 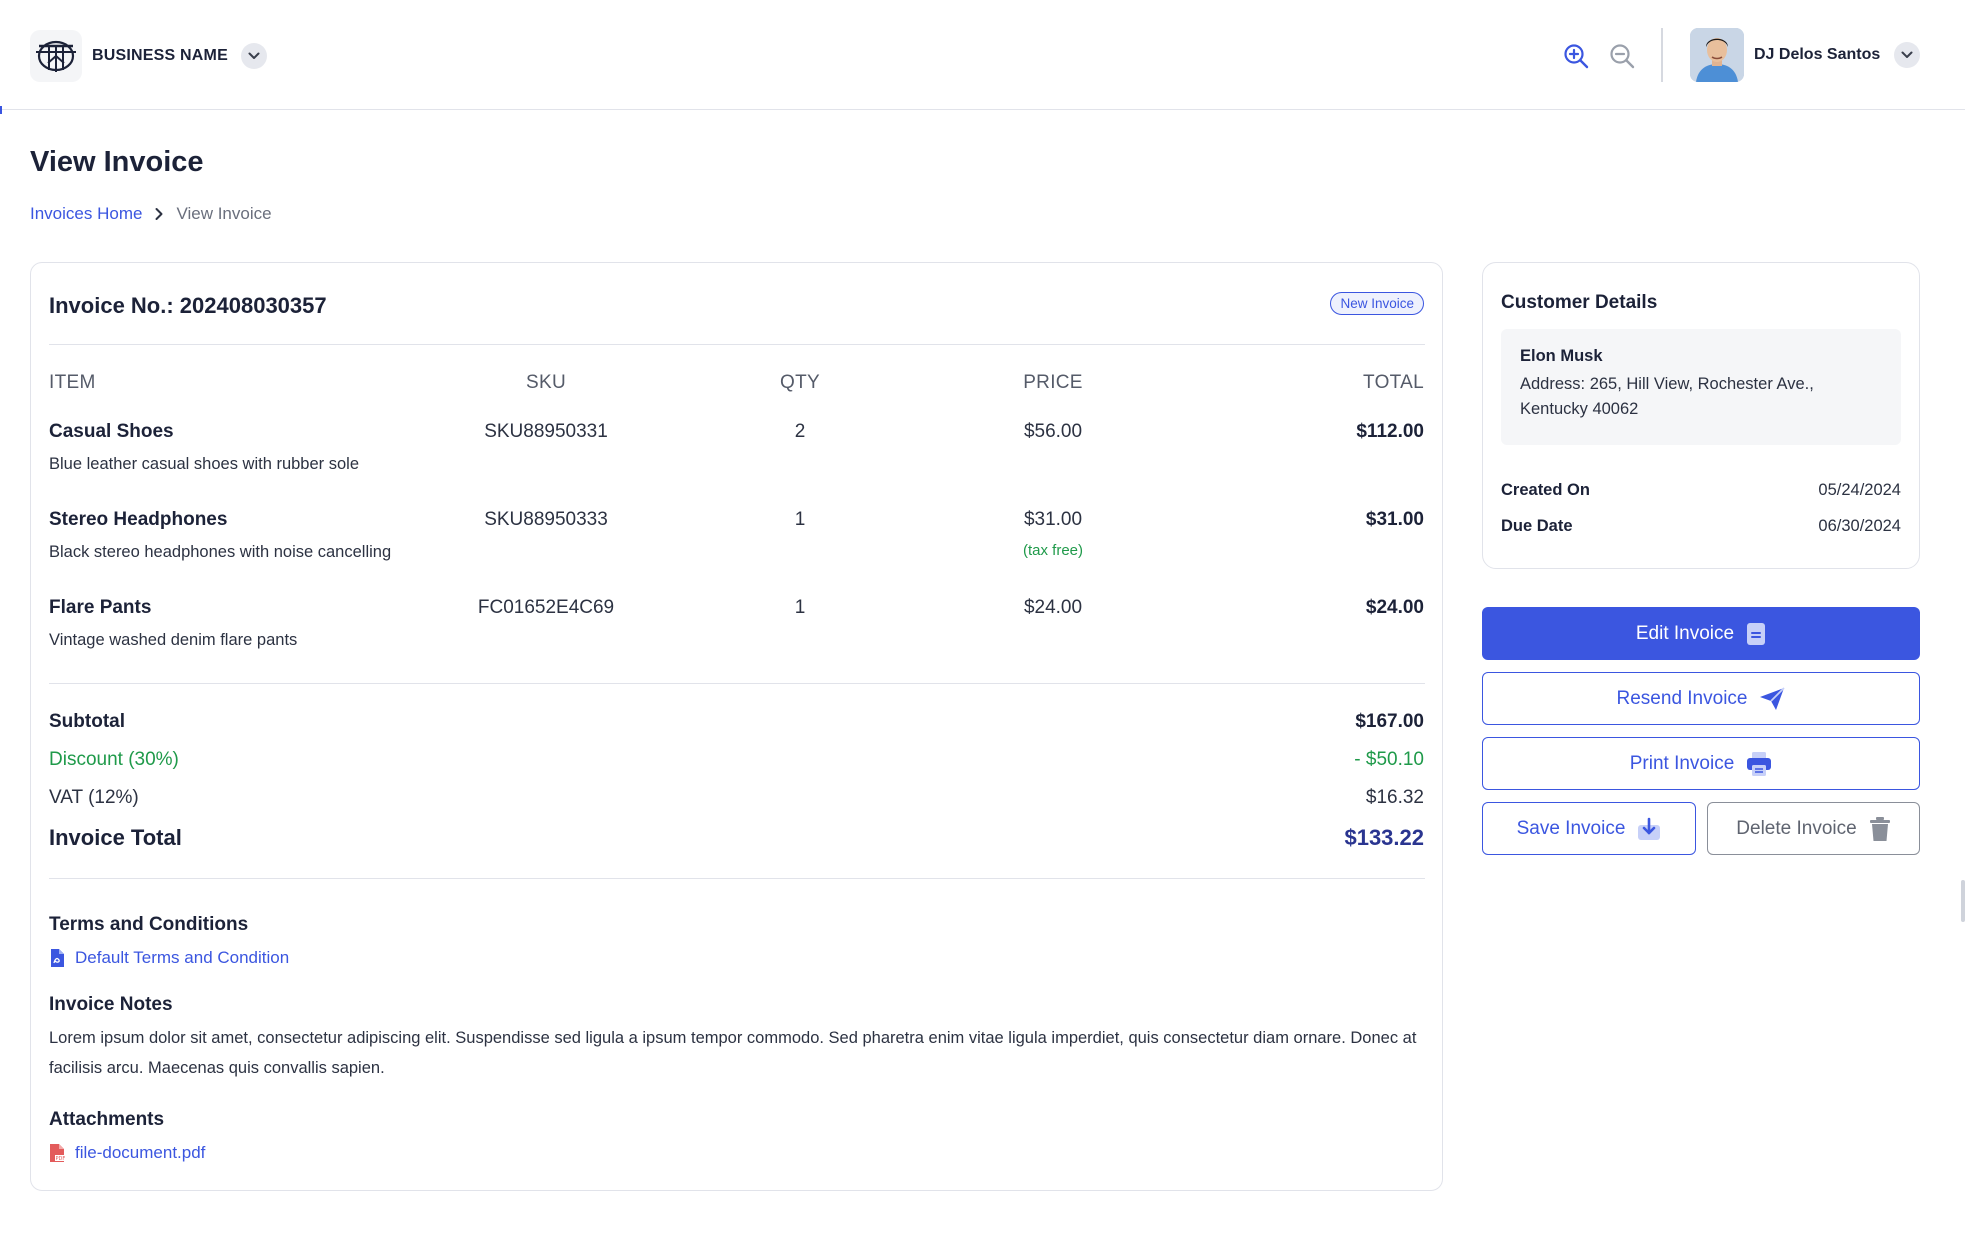 What do you see at coordinates (1390, 431) in the screenshot?
I see `item-total: $112.00` at bounding box center [1390, 431].